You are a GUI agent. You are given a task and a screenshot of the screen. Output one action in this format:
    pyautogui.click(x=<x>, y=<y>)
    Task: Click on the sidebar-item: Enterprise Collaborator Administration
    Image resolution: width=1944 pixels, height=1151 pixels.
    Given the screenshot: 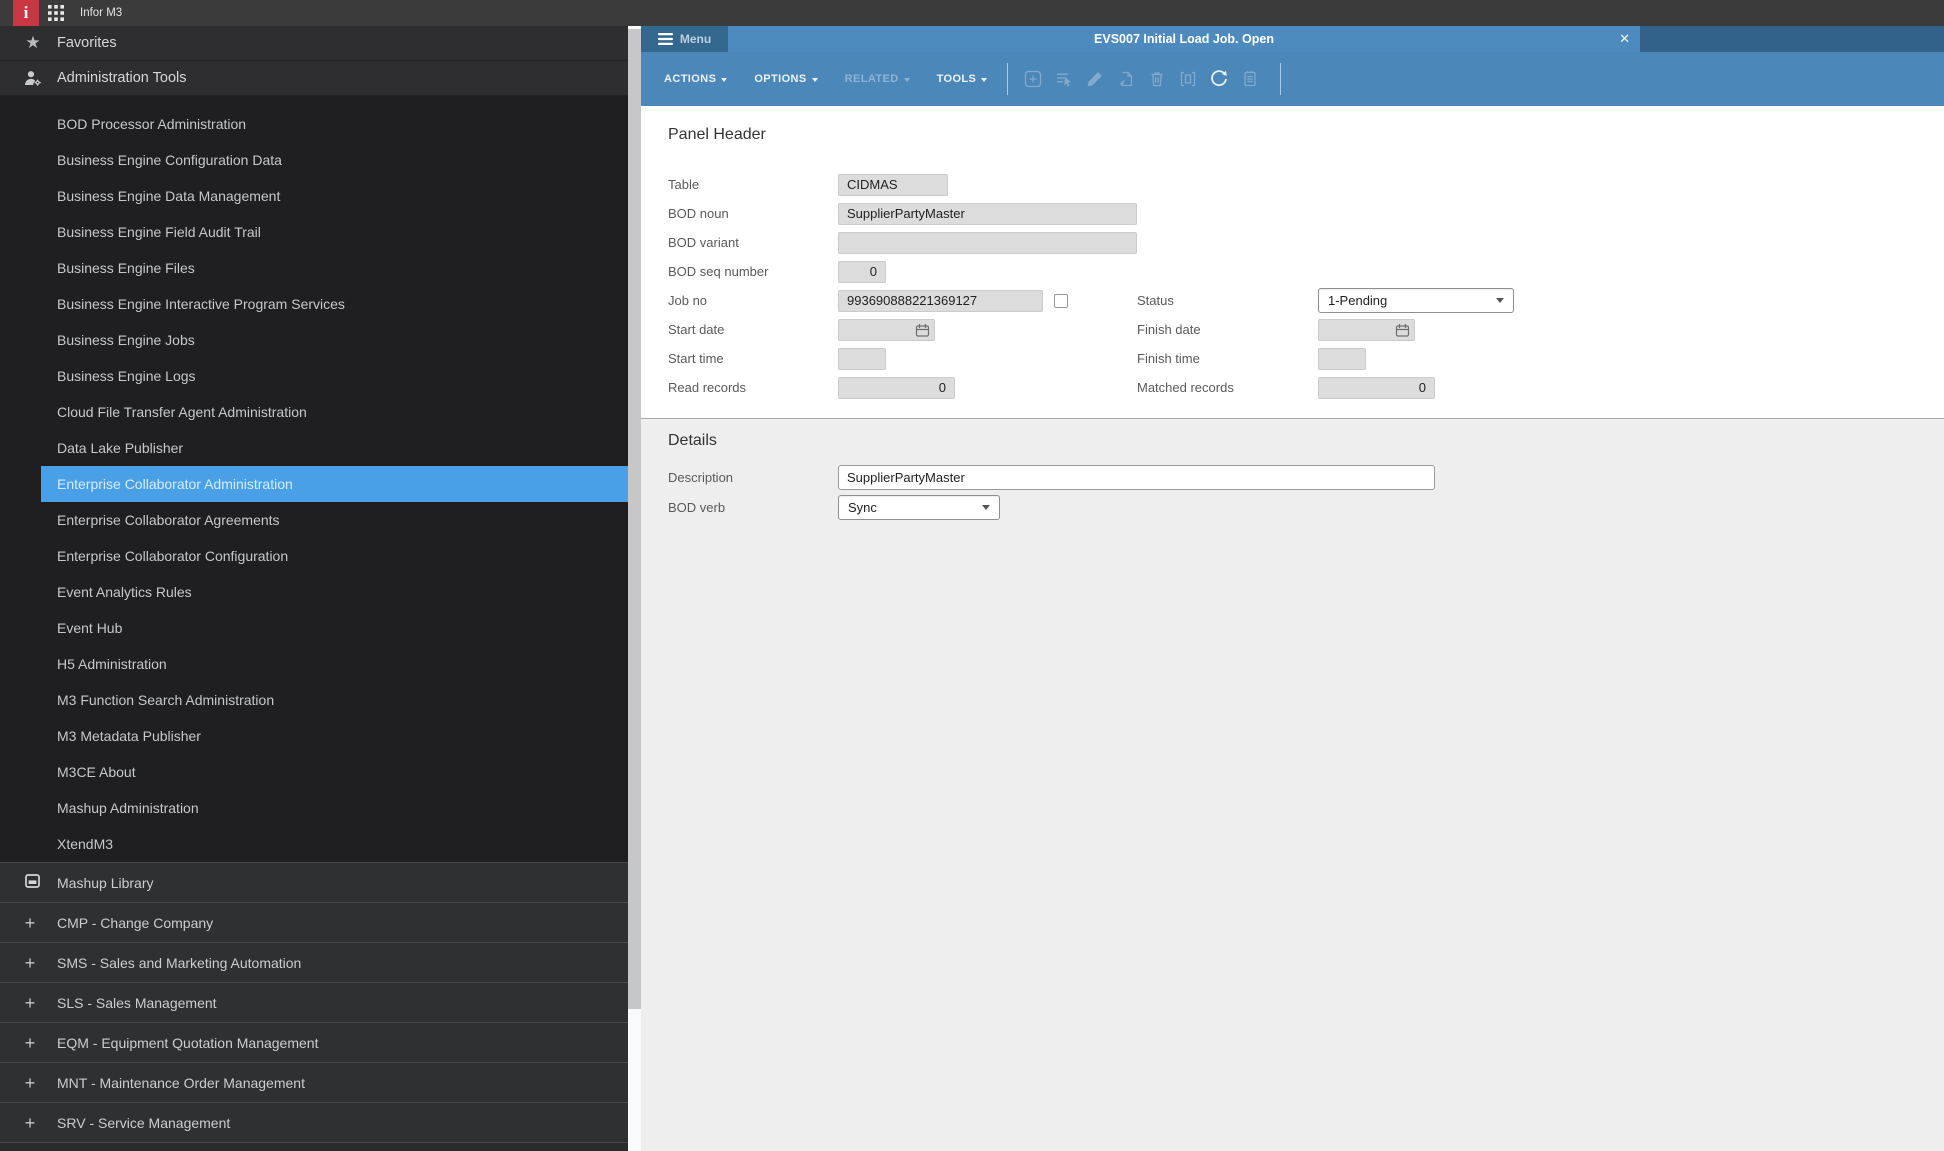 What is the action you would take?
    pyautogui.click(x=334, y=484)
    